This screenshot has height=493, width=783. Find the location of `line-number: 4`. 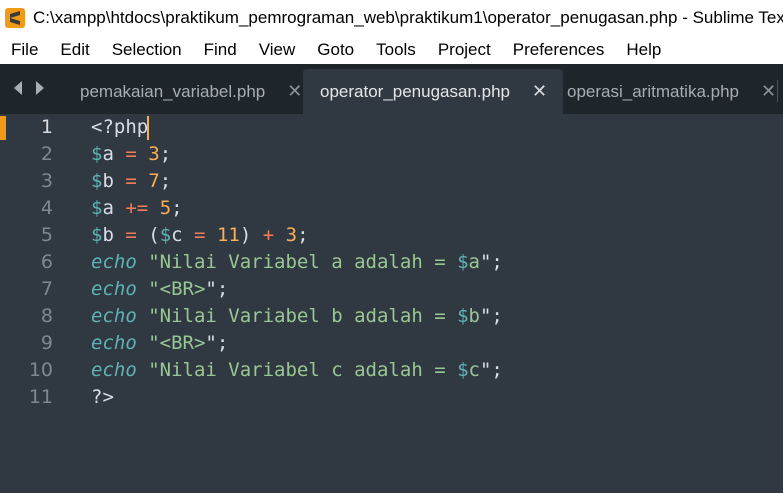

line-number: 4 is located at coordinates (46, 208).